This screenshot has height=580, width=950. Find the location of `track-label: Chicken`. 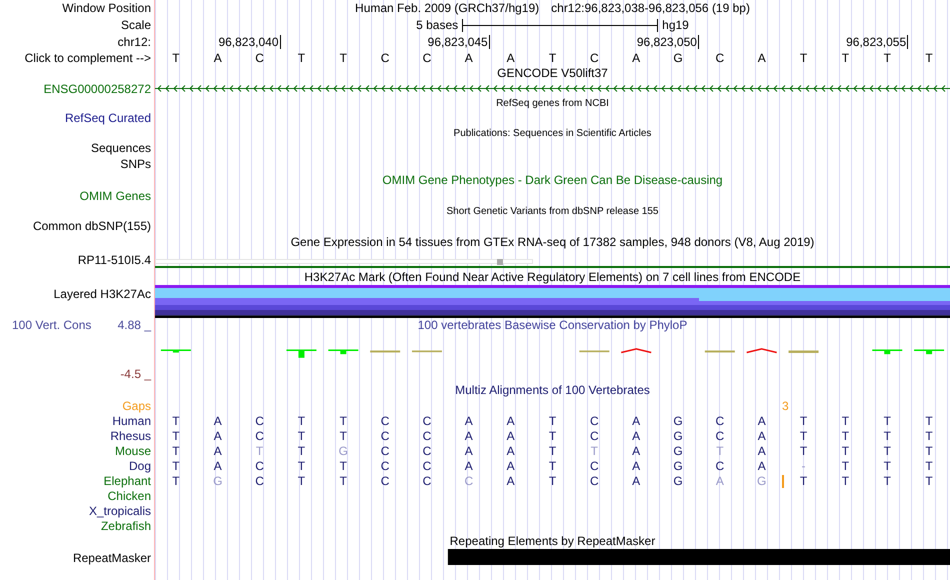

track-label: Chicken is located at coordinates (129, 495).